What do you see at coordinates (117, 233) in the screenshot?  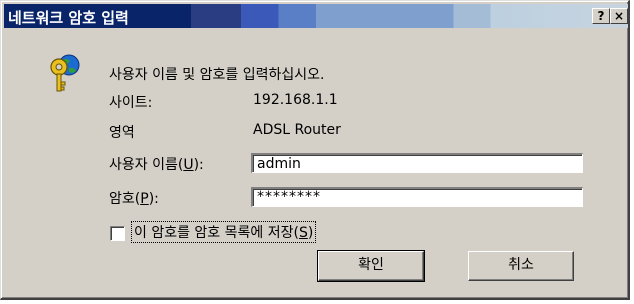 I see `save-password-checkbox` at bounding box center [117, 233].